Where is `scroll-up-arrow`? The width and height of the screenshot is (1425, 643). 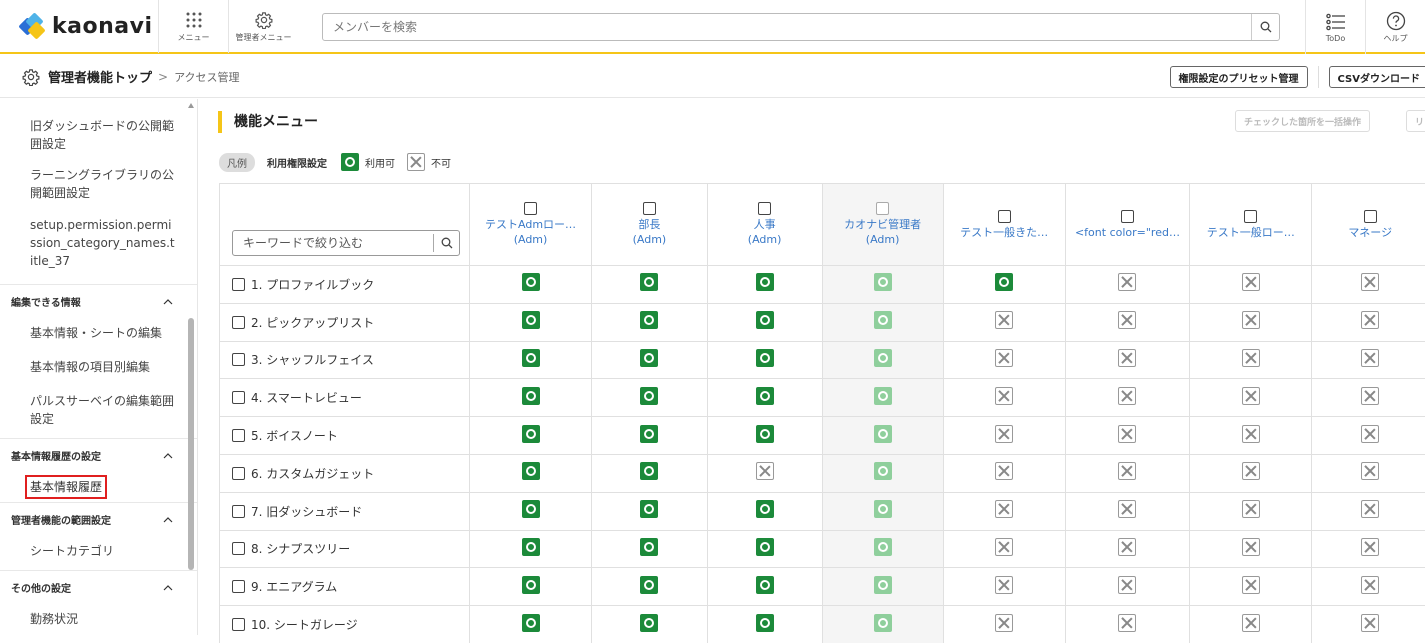
scroll-up-arrow is located at coordinates (191, 105).